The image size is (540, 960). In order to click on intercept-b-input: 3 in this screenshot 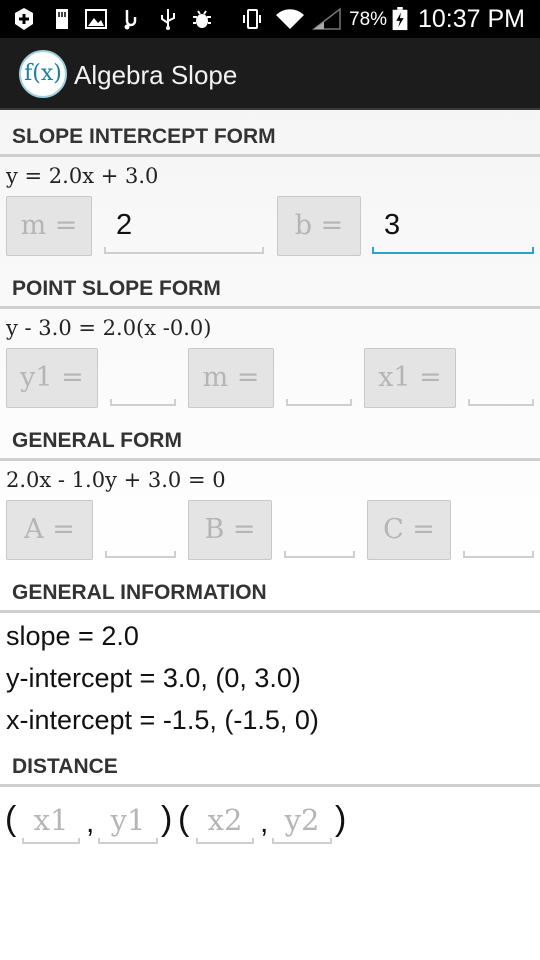, I will do `click(453, 225)`.